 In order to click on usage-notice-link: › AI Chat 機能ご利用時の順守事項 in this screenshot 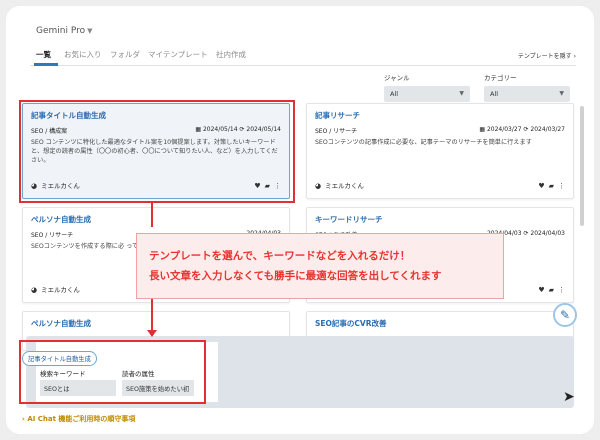, I will do `click(78, 419)`.